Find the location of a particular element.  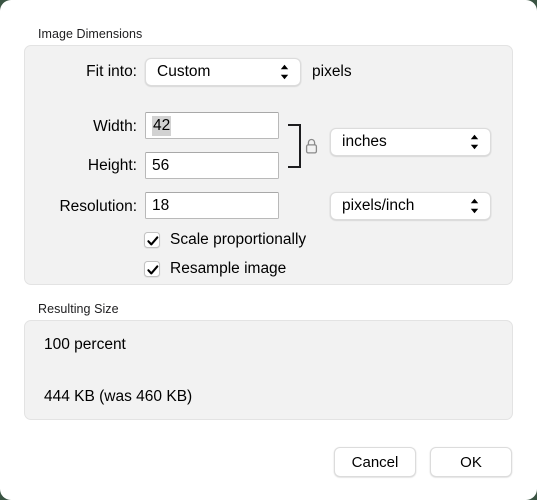

resolution-units-dropdown: pixels/inch is located at coordinates (410, 206).